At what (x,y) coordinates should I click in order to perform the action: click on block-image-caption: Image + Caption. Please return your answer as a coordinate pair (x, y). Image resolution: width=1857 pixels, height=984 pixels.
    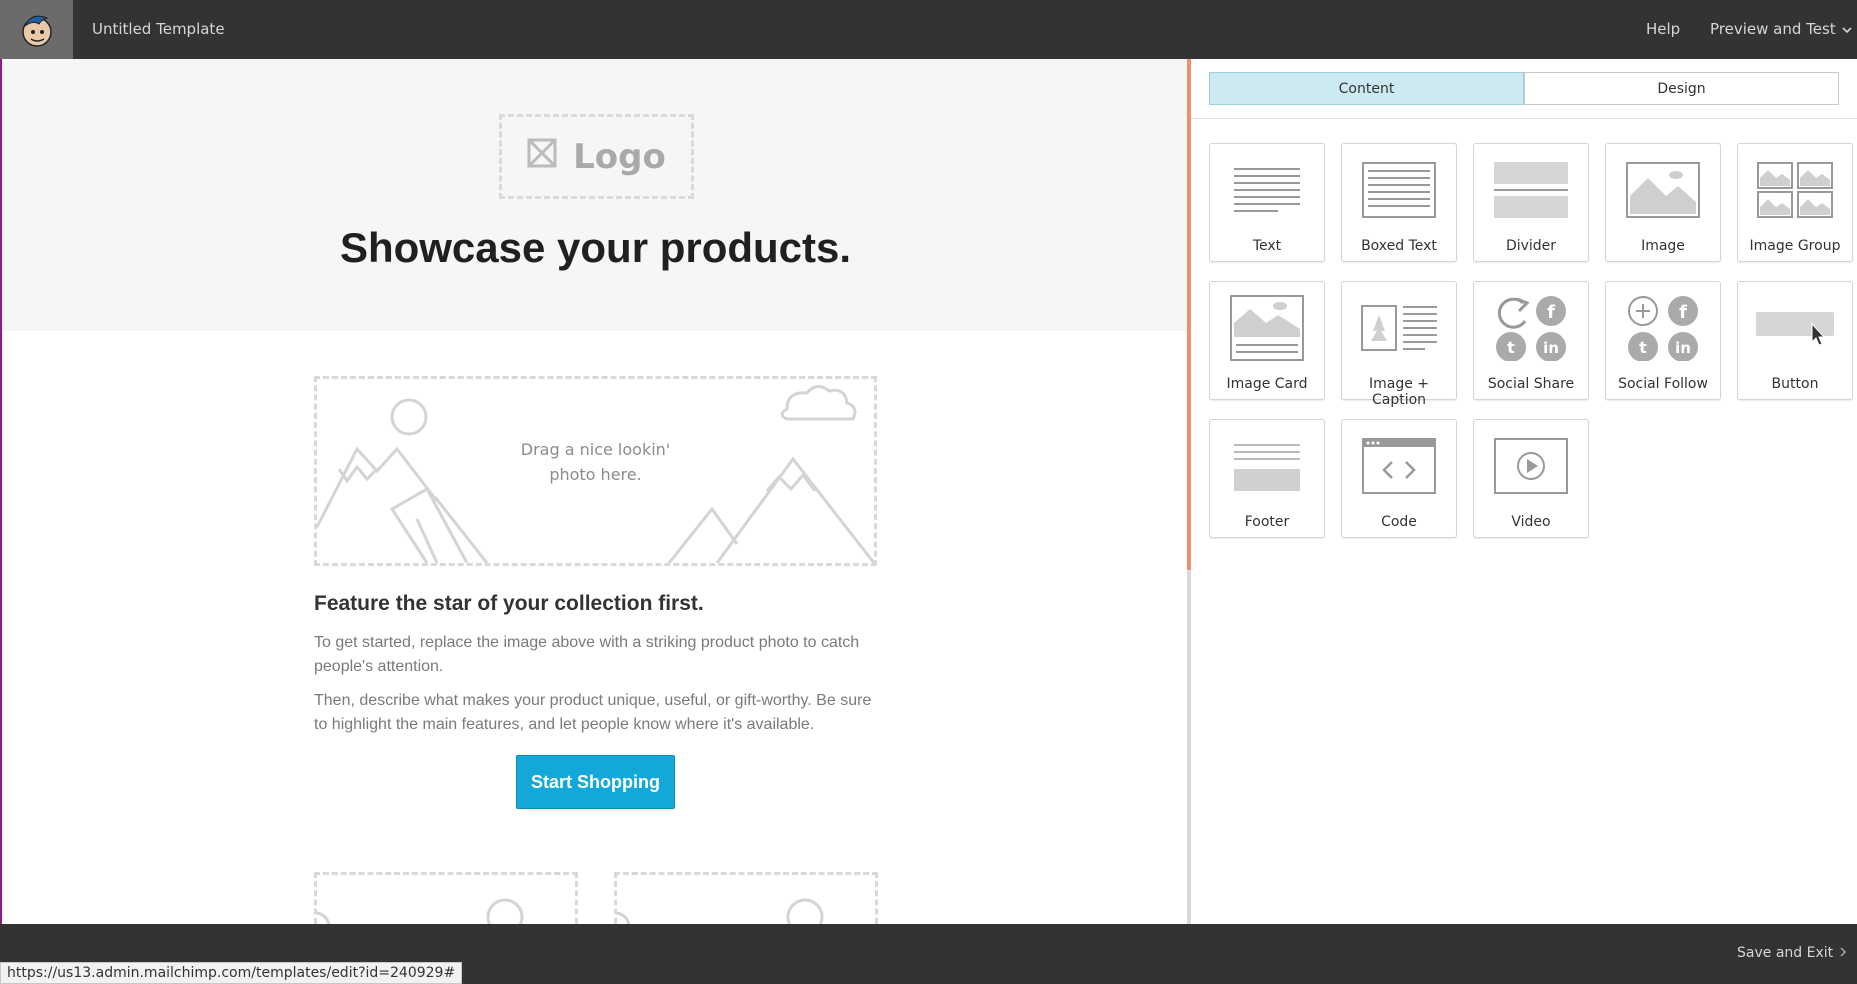
    Looking at the image, I should click on (1399, 344).